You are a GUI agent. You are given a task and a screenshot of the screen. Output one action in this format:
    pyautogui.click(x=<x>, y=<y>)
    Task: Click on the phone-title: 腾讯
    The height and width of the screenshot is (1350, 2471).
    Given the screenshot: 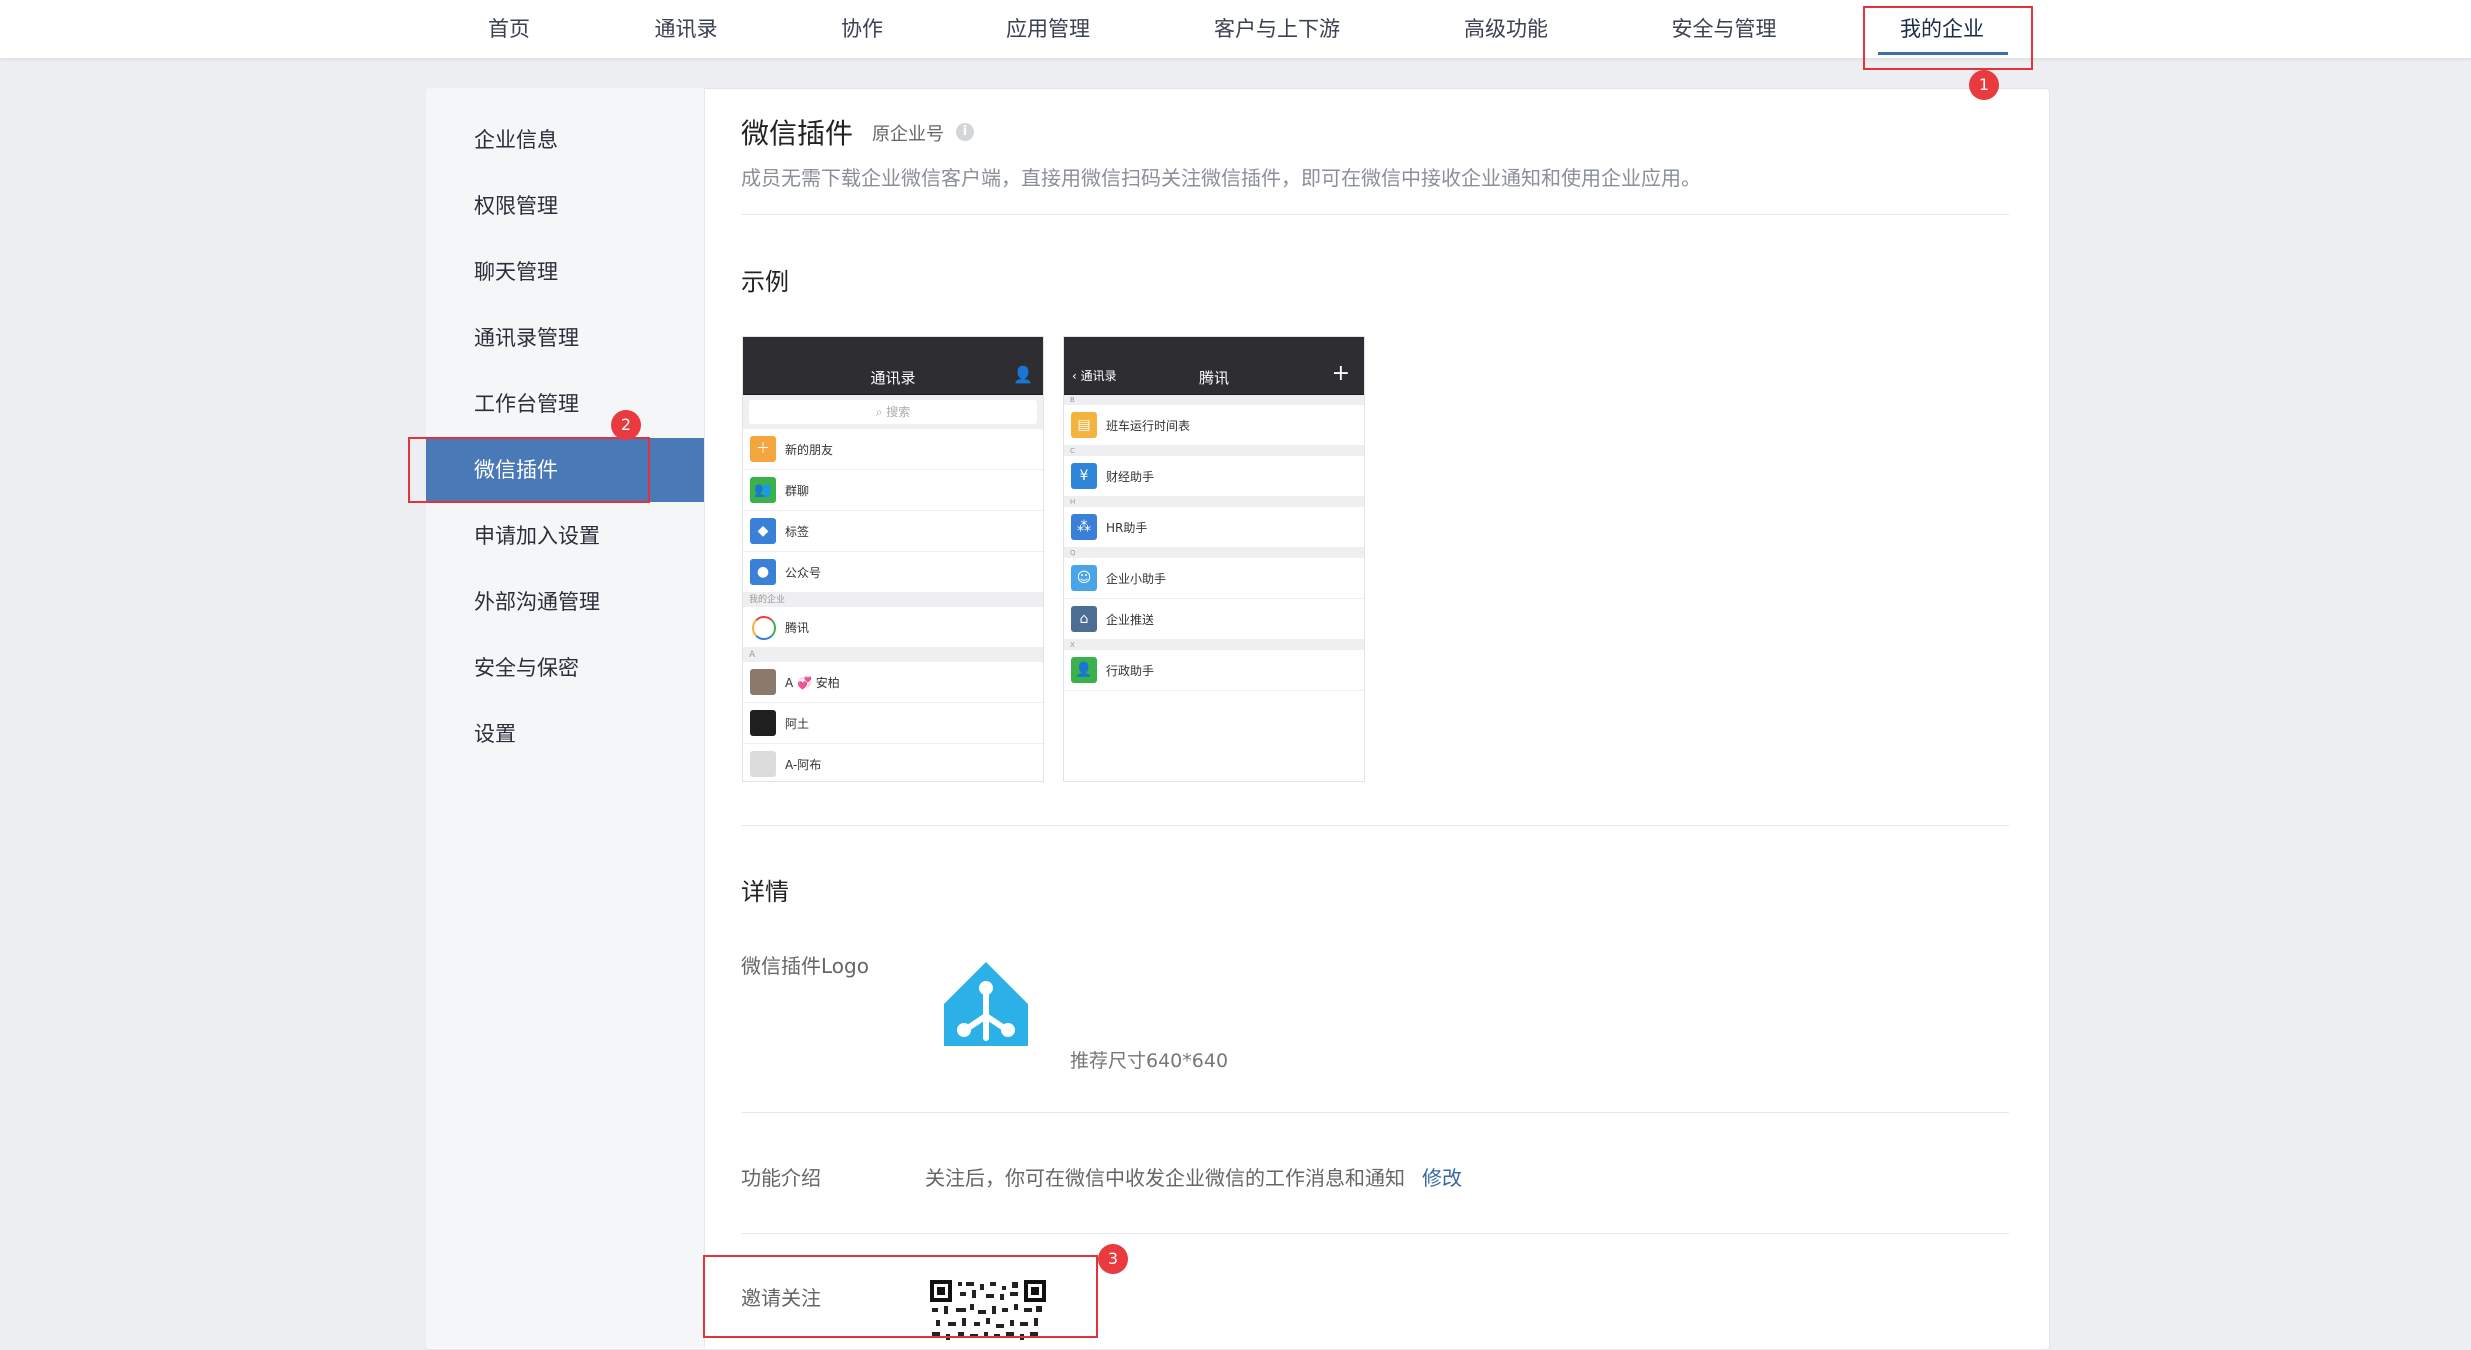 What is the action you would take?
    pyautogui.click(x=1213, y=378)
    